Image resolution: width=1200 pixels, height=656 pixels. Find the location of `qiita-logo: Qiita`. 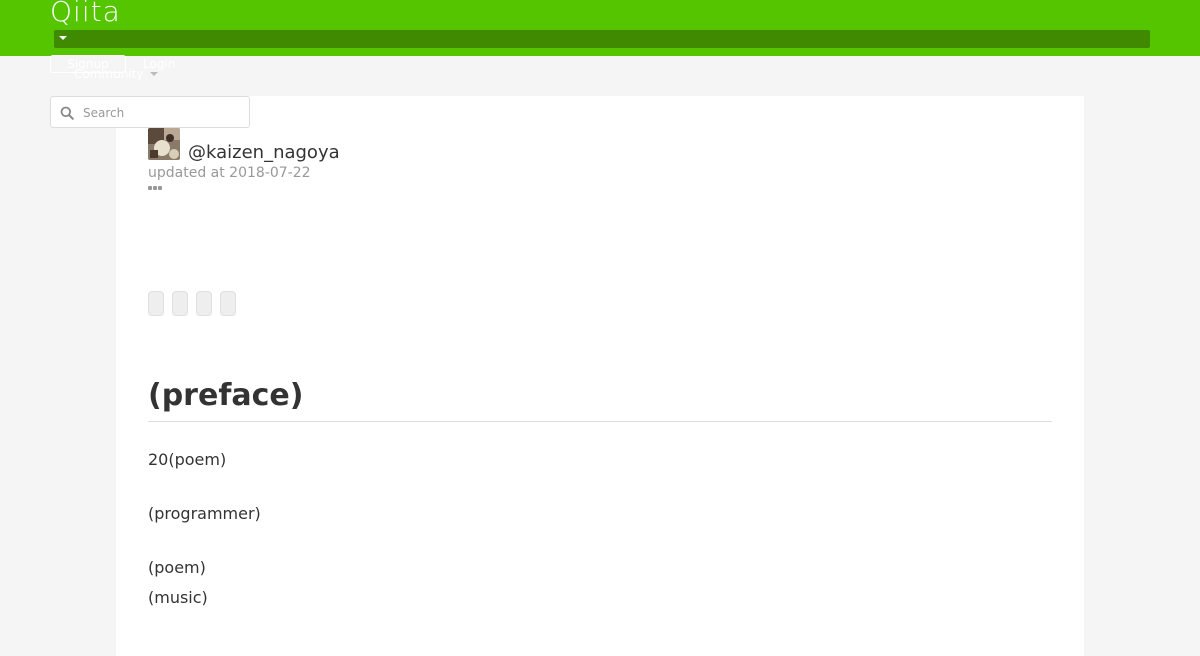

qiita-logo: Qiita is located at coordinates (85, 15).